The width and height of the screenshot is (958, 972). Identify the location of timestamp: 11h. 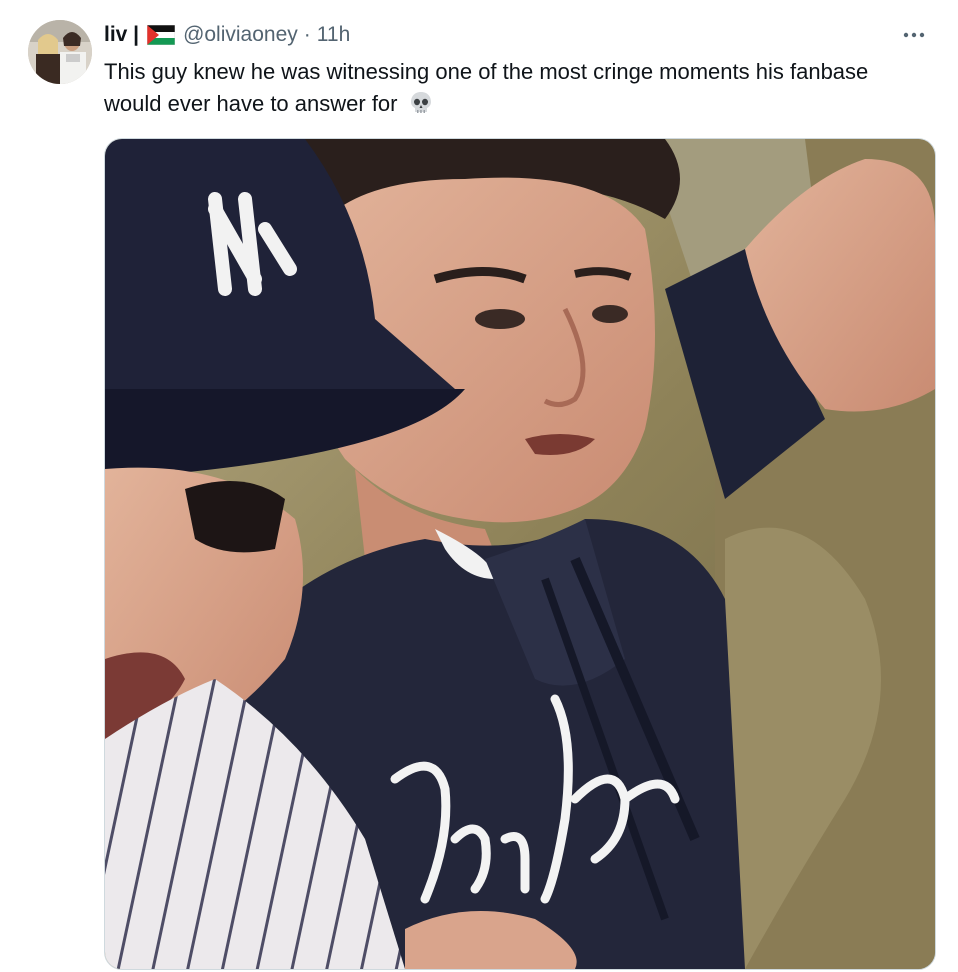
(333, 35).